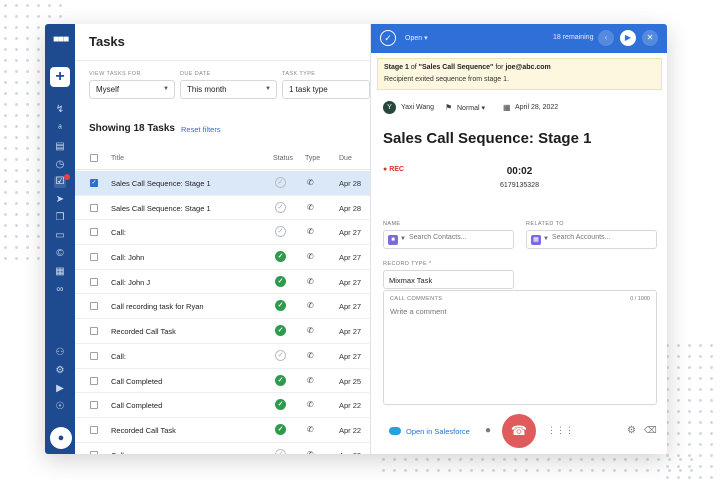 This screenshot has width=720, height=480. I want to click on table-row: Call Completed ✓ ✆ Apr 22, so click(222, 405).